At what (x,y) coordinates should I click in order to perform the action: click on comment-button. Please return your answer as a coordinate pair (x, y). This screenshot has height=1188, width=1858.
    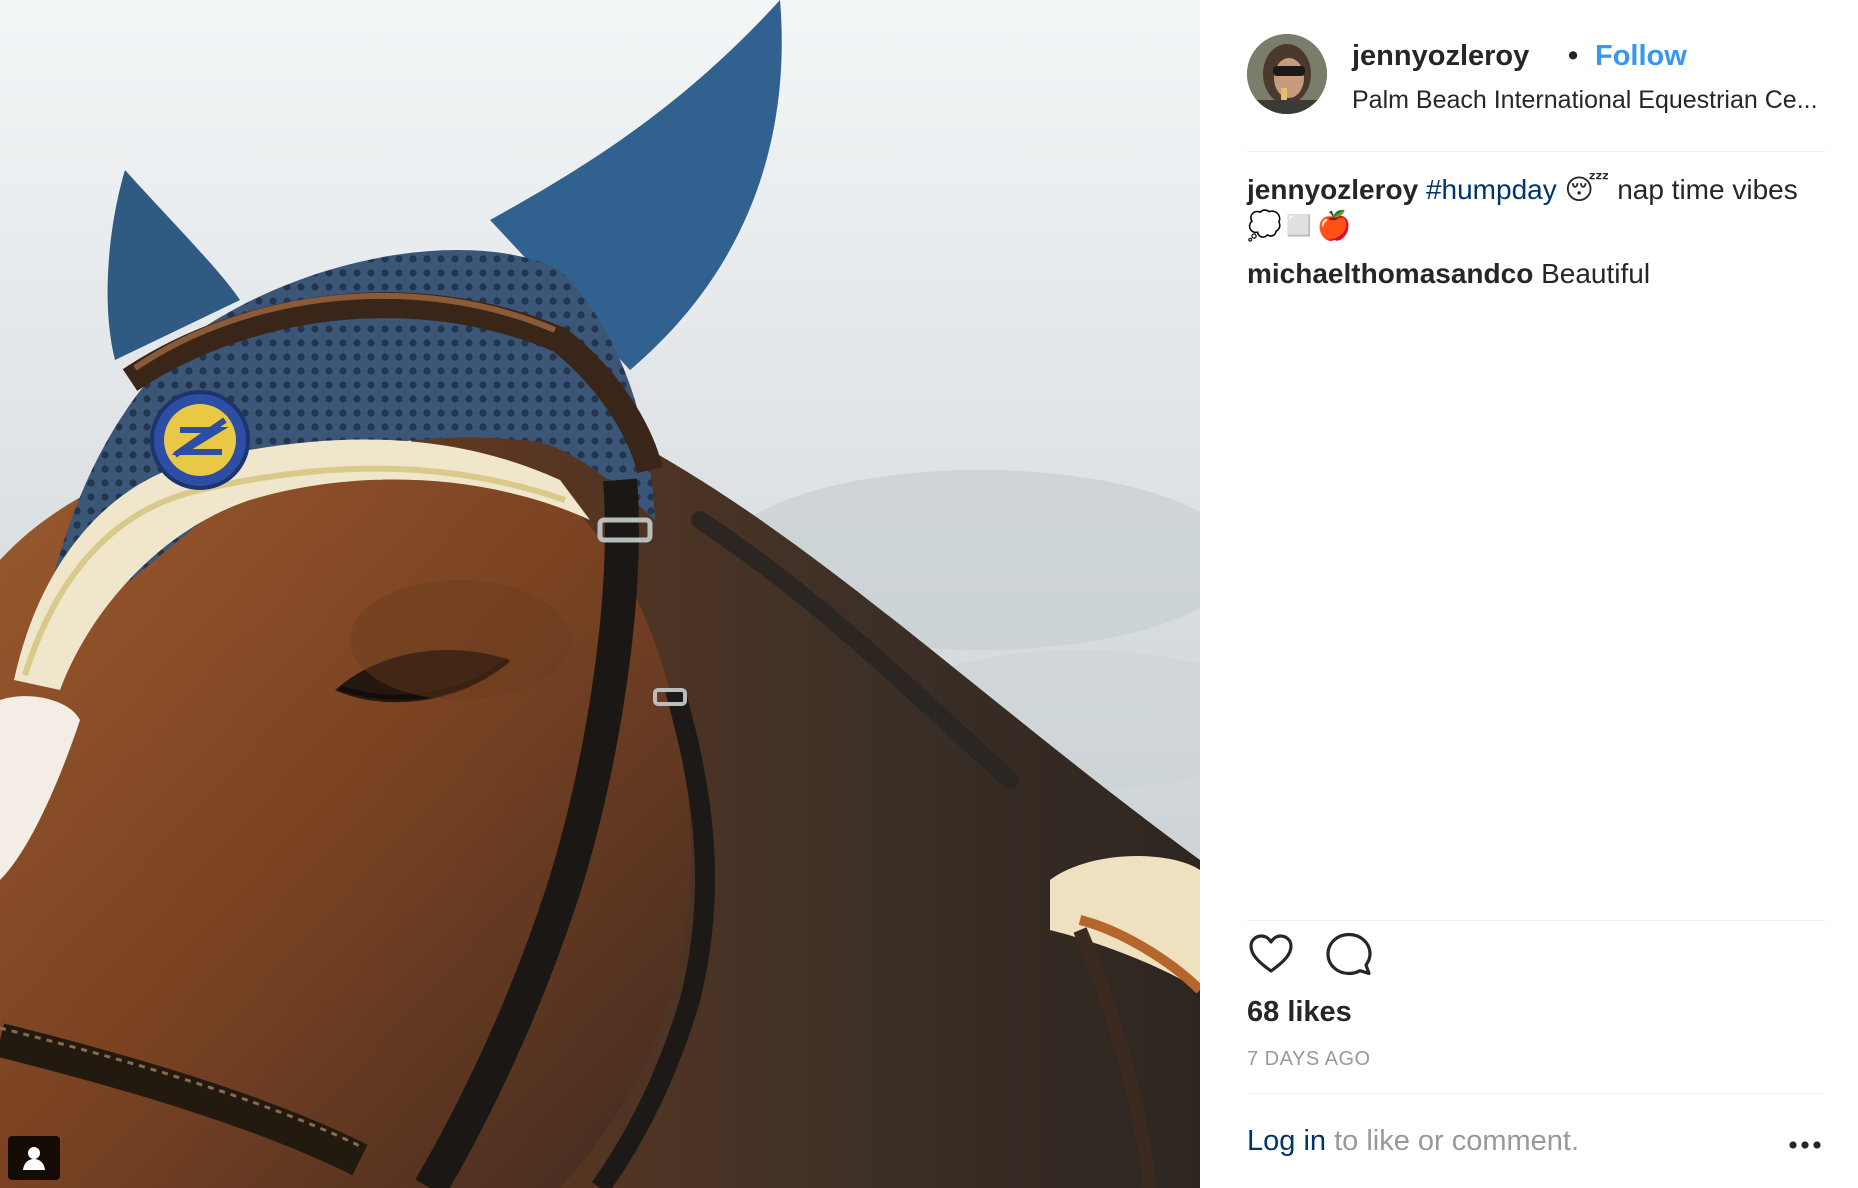
    Looking at the image, I should click on (1349, 954).